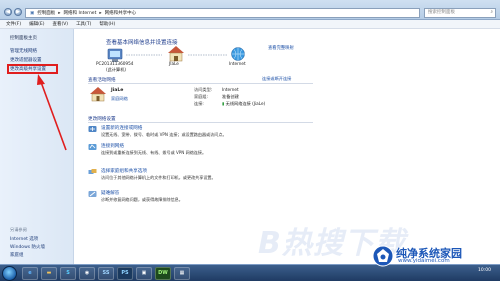 Image resolution: width=500 pixels, height=281 pixels. What do you see at coordinates (174, 63) in the screenshot?
I see `node-home-network-label: JIaLe` at bounding box center [174, 63].